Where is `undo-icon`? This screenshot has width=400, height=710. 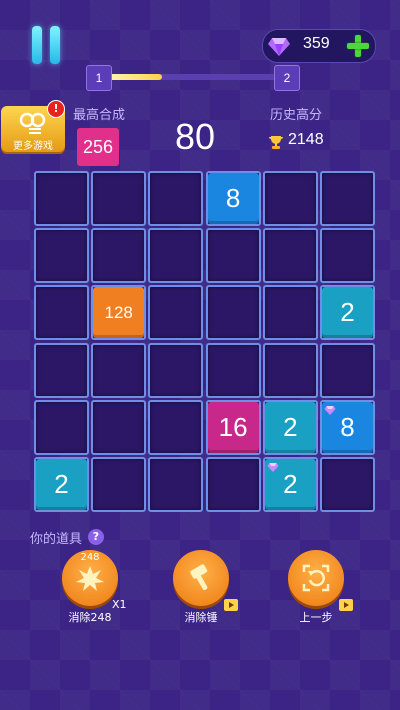 undo-icon is located at coordinates (316, 578).